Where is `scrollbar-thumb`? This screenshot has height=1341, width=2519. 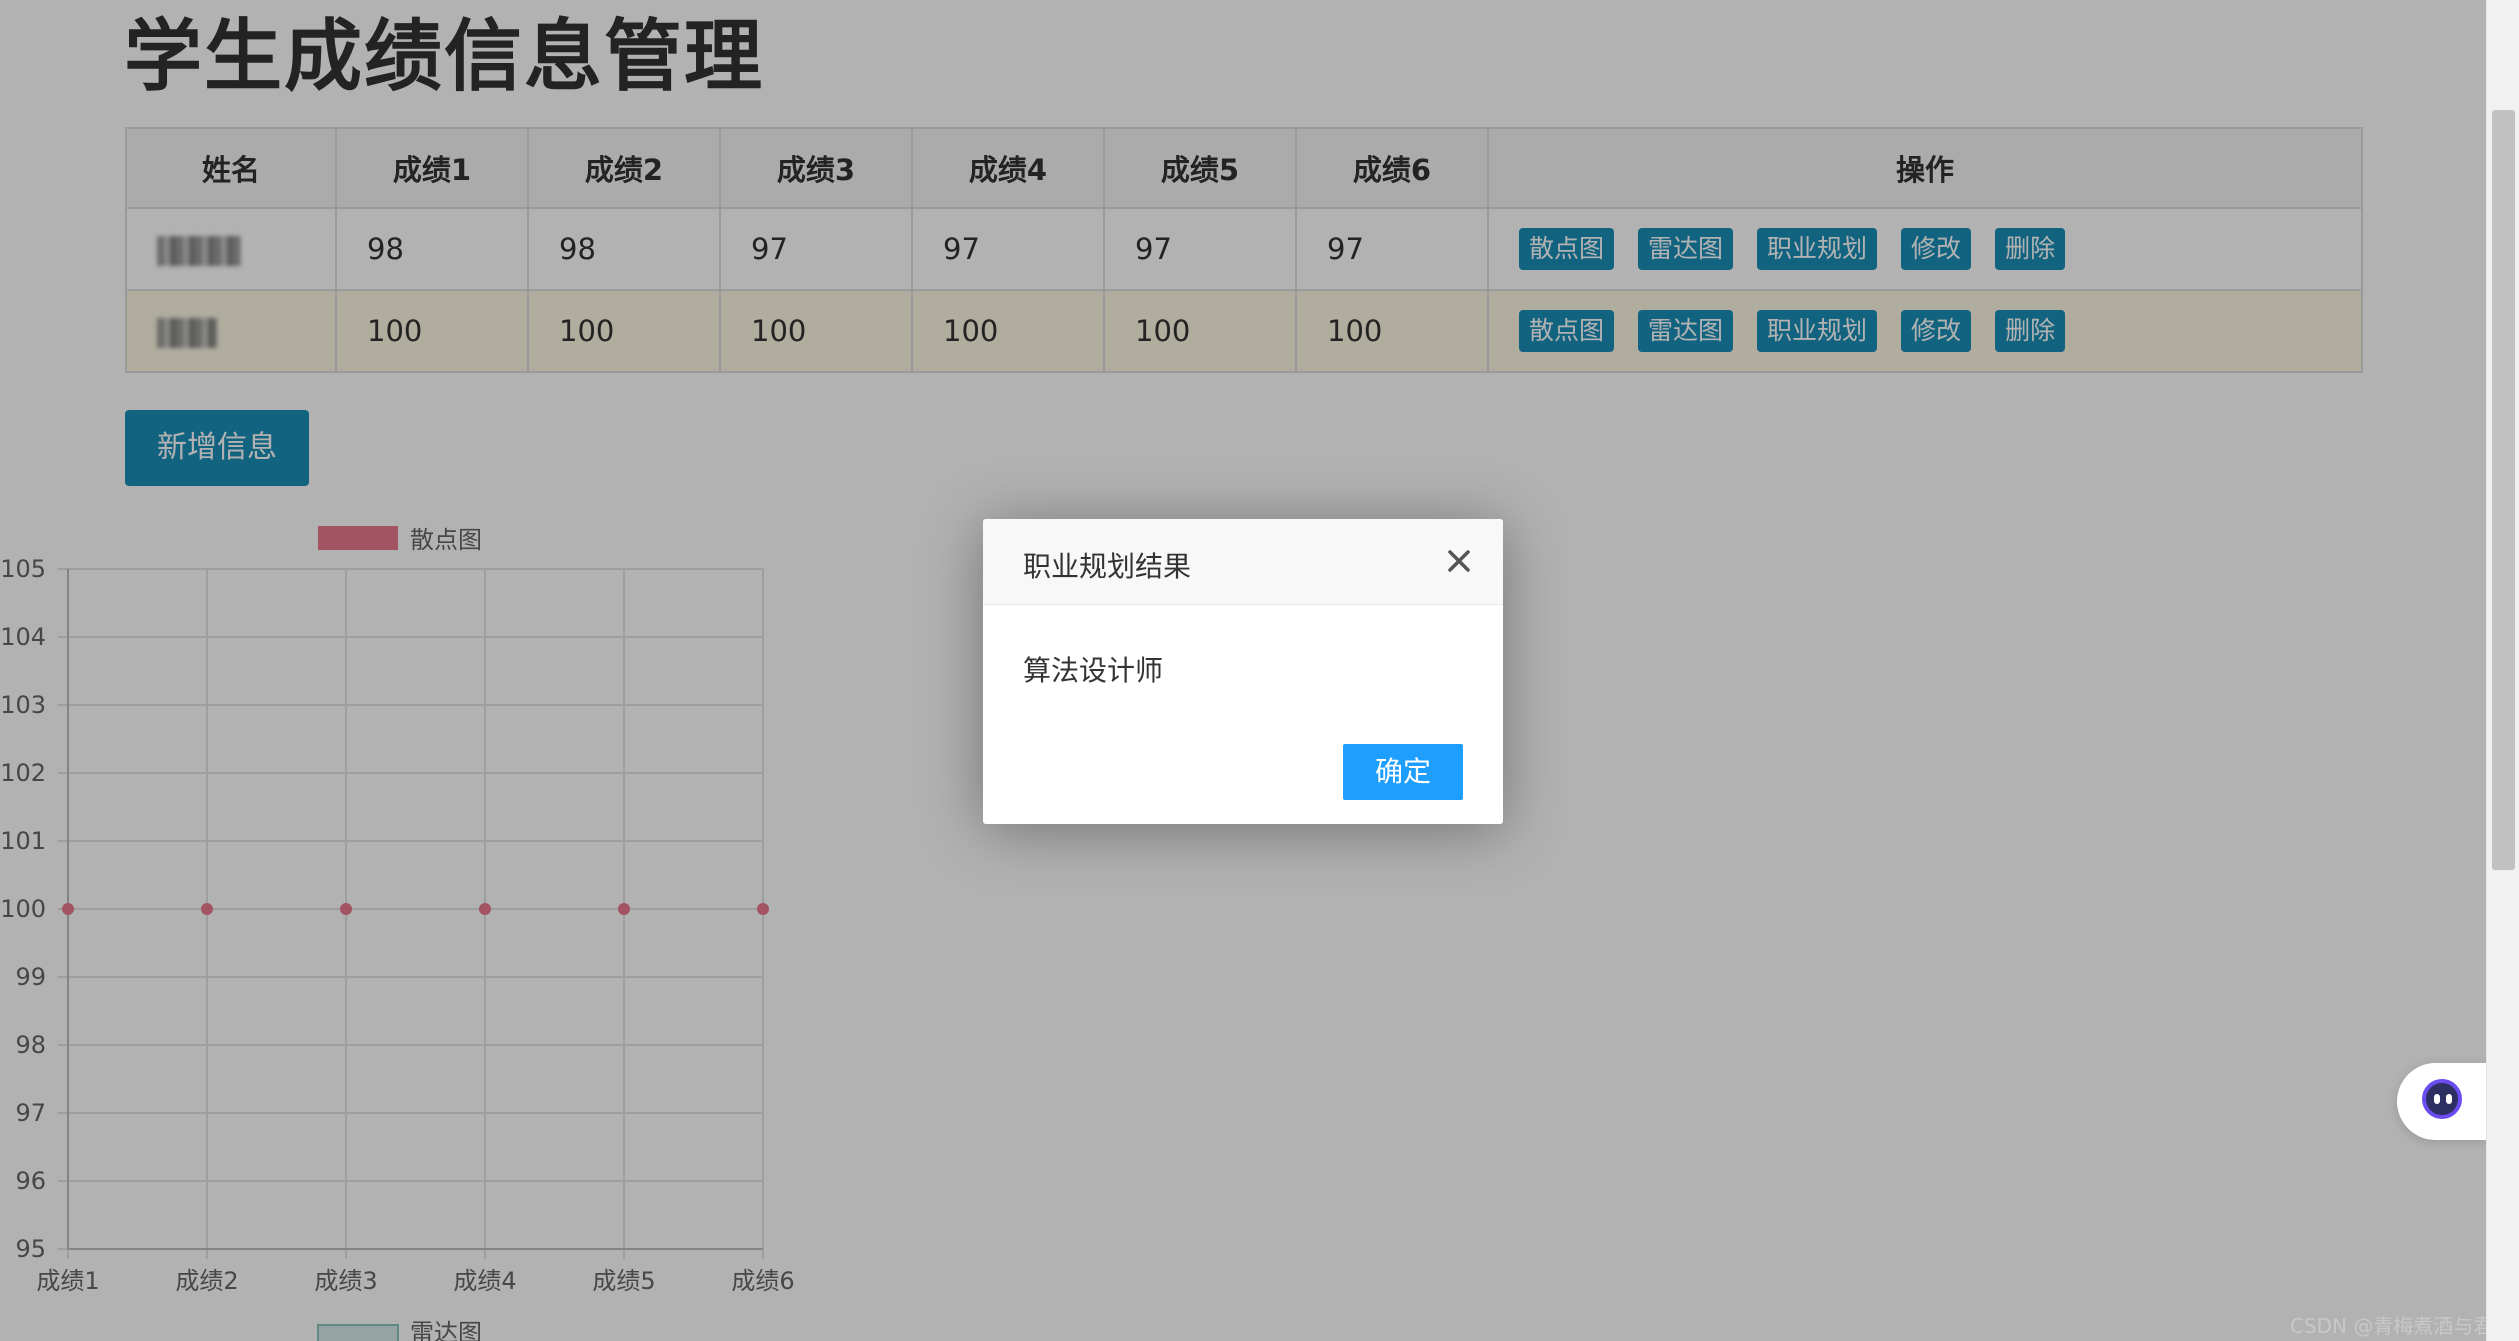 scrollbar-thumb is located at coordinates (2503, 490).